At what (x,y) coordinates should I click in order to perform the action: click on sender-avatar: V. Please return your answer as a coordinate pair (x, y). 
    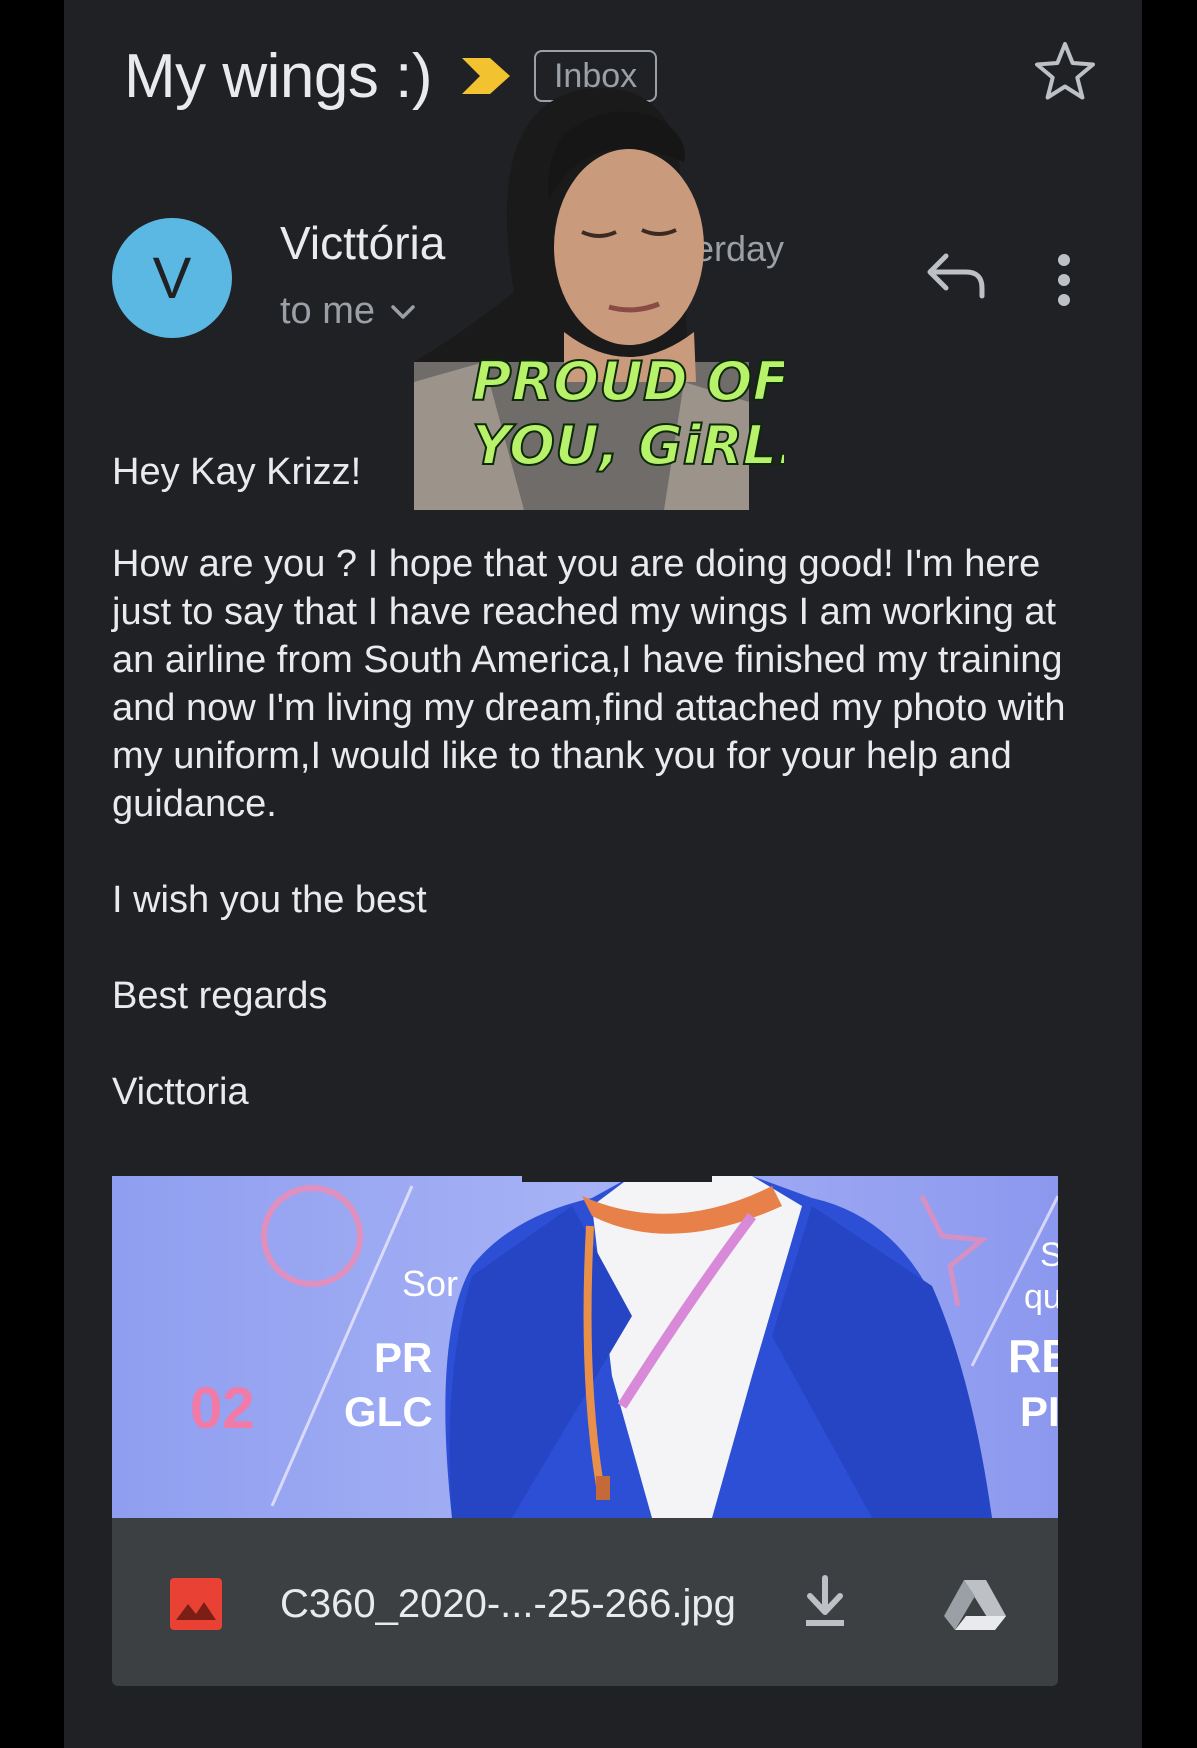
    Looking at the image, I should click on (172, 278).